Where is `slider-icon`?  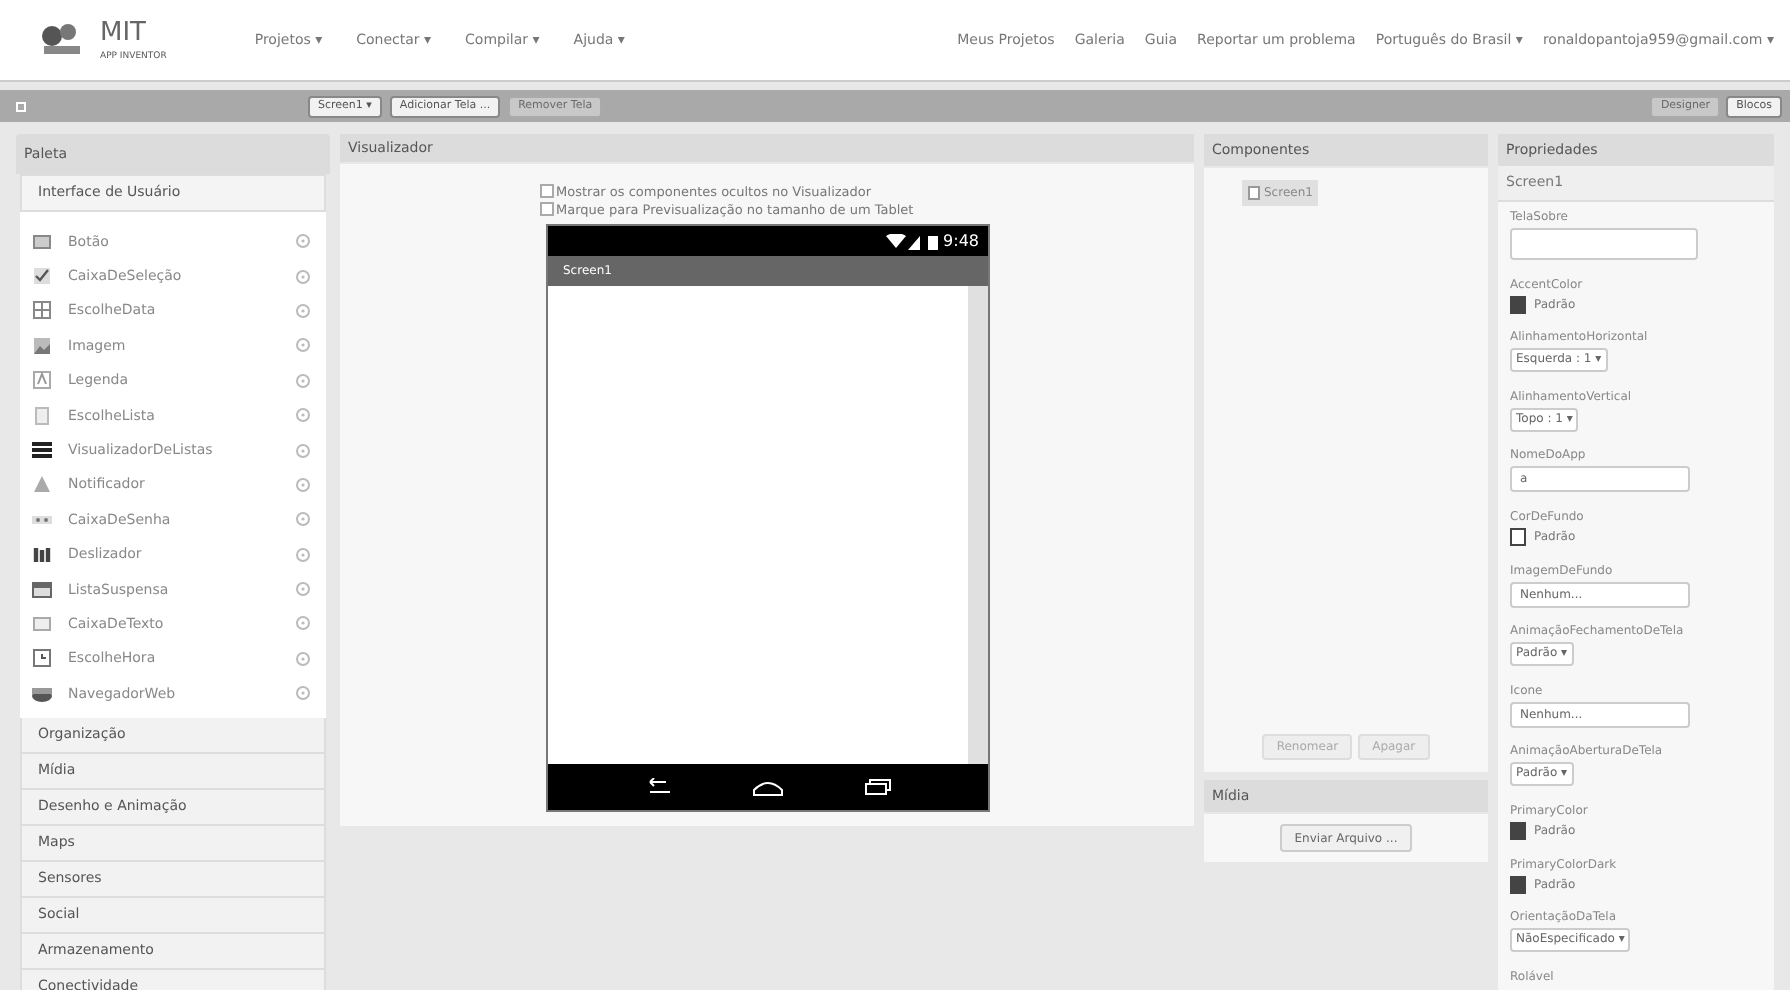 slider-icon is located at coordinates (42, 554).